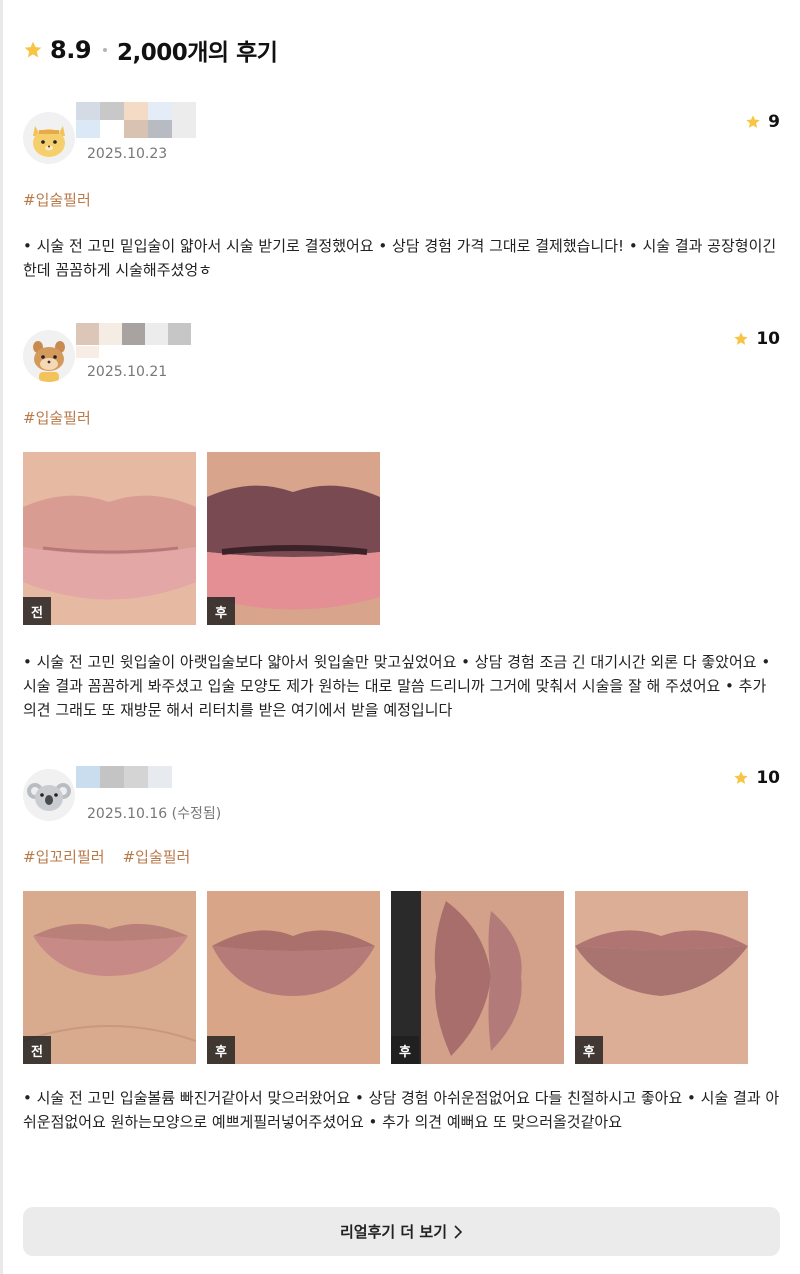 This screenshot has height=1274, width=800. Describe the element at coordinates (64, 856) in the screenshot. I see `tag-label: #입꼬리필러` at that location.